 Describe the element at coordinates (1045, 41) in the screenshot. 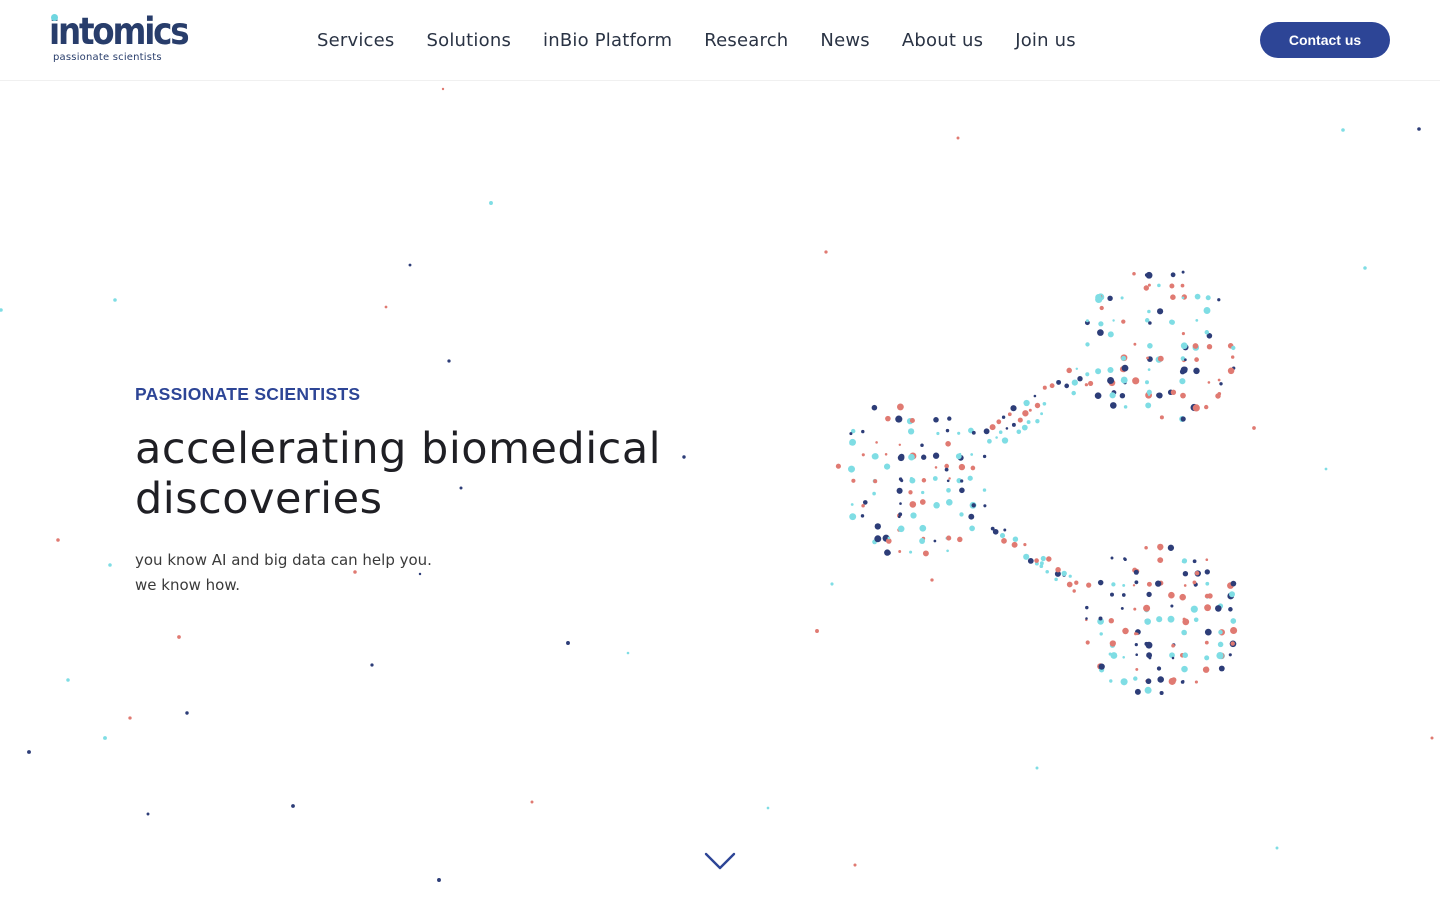

I see `nav-join-us: Join us` at that location.